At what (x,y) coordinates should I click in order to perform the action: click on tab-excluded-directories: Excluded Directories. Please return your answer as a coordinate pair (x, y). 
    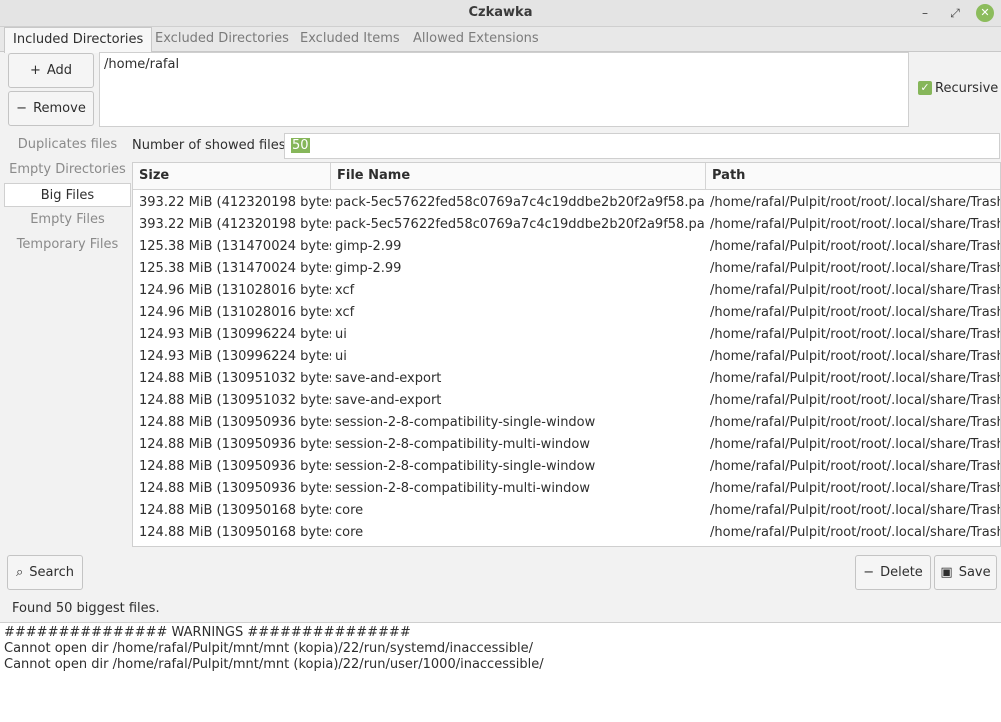
    Looking at the image, I should click on (222, 39).